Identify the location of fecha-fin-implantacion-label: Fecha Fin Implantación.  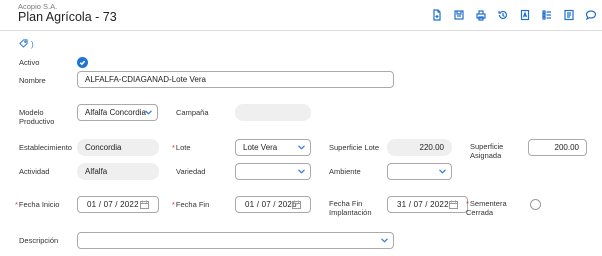
(350, 208).